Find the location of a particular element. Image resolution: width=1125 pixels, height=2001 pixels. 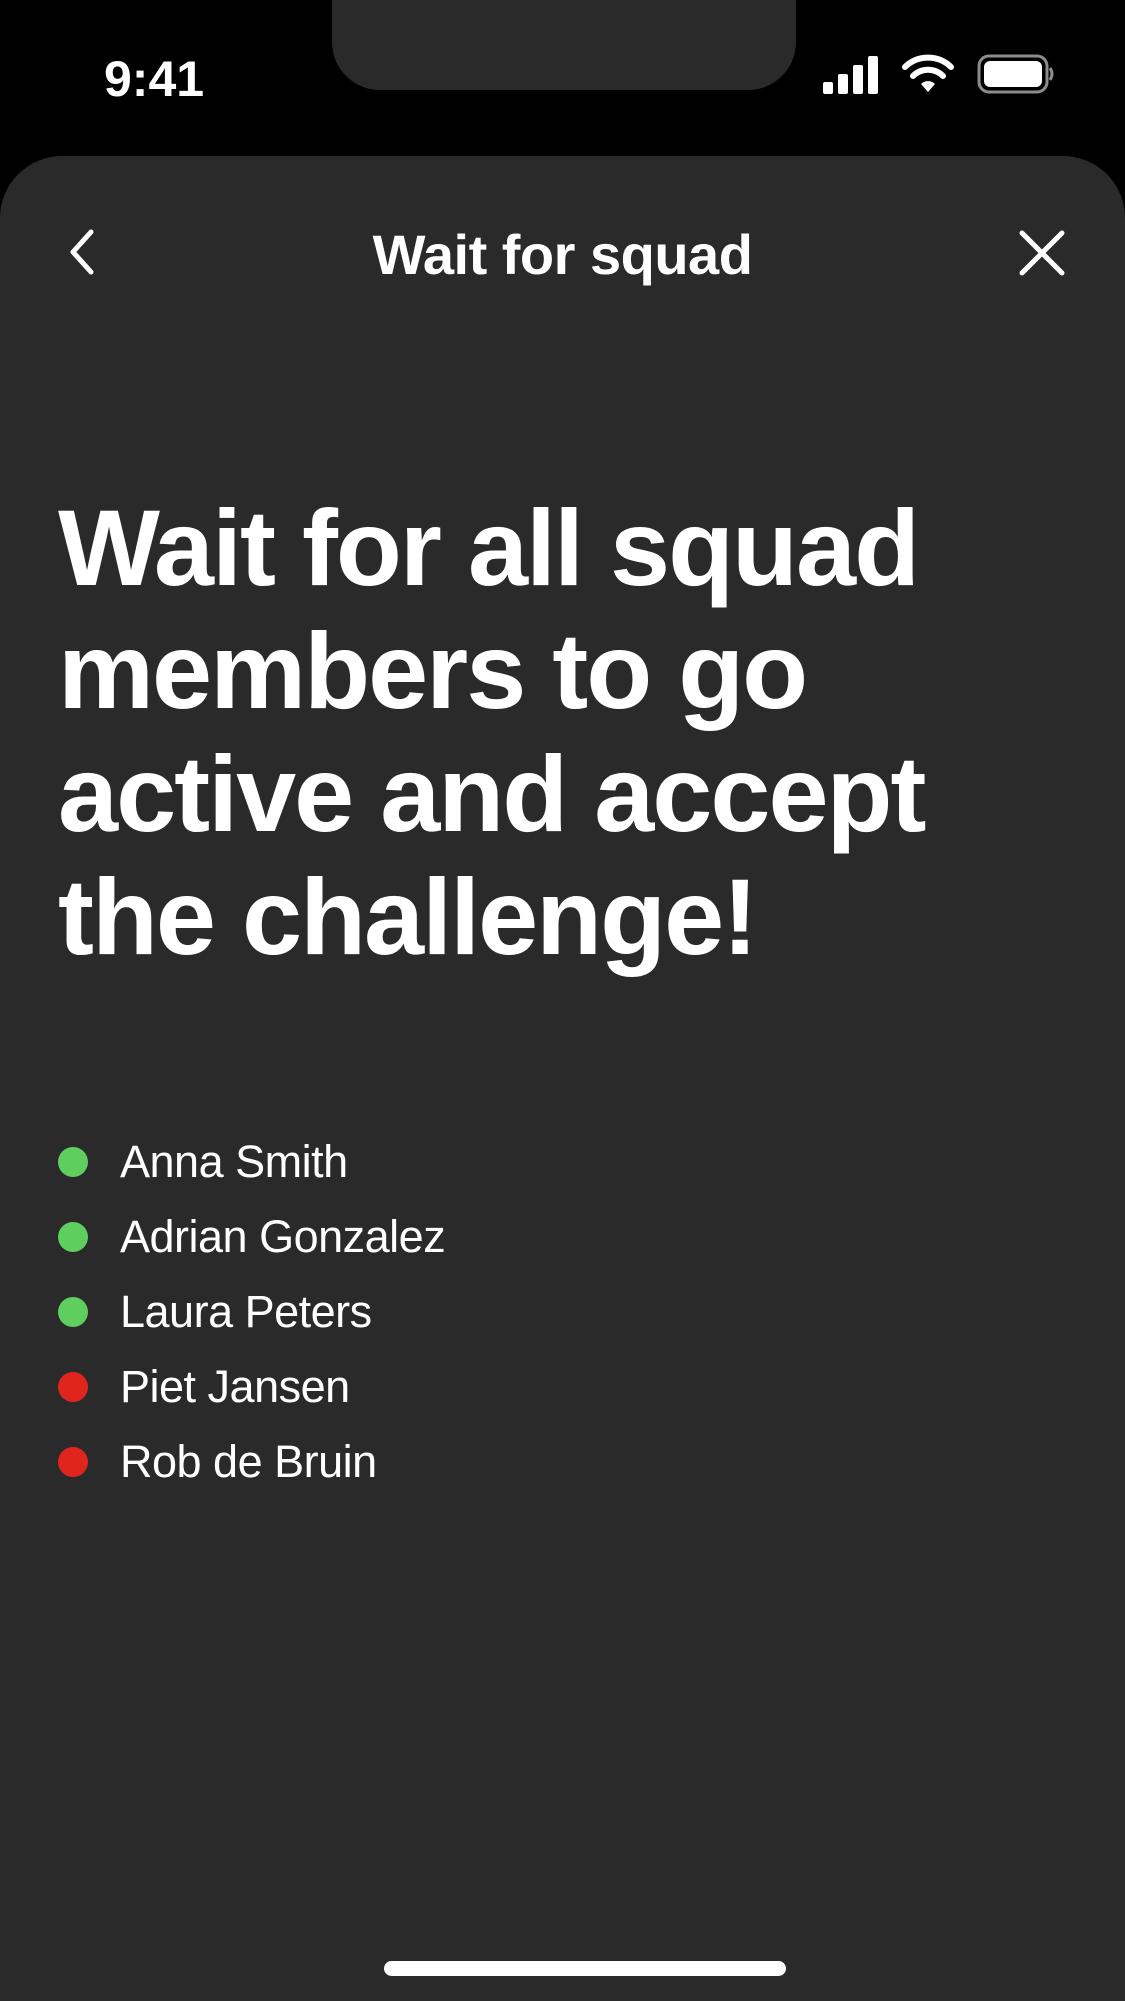

list-item: Rob de Bruin is located at coordinates (251, 1461).